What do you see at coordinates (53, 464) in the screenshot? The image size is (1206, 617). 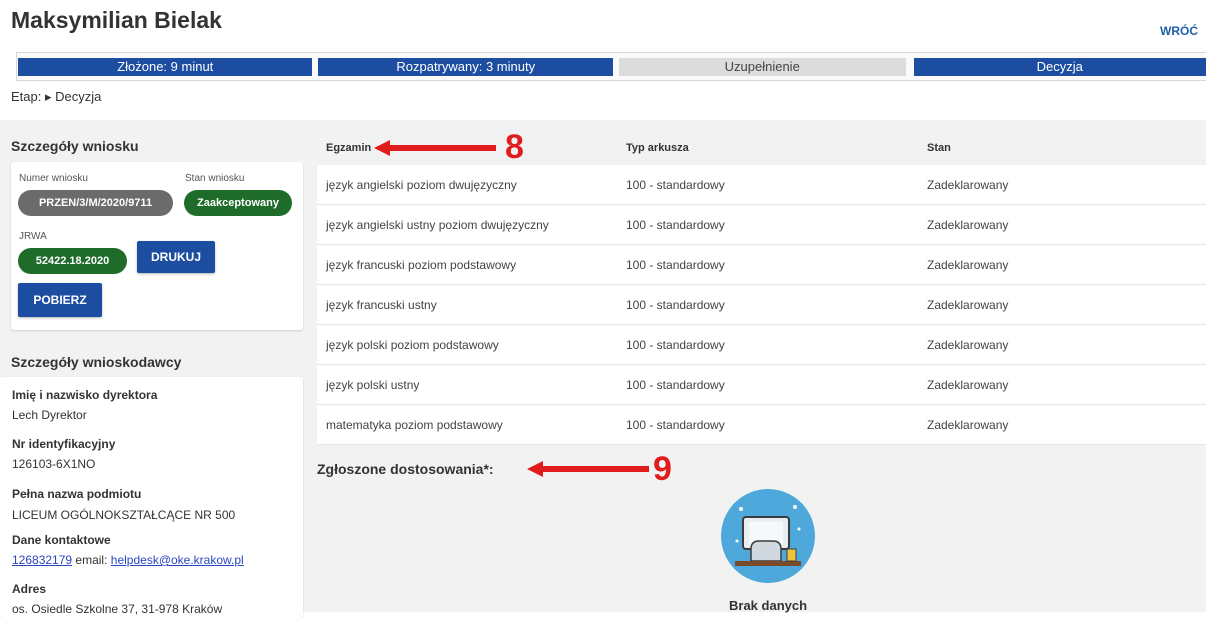 I see `id-value: 126103-6X1NO` at bounding box center [53, 464].